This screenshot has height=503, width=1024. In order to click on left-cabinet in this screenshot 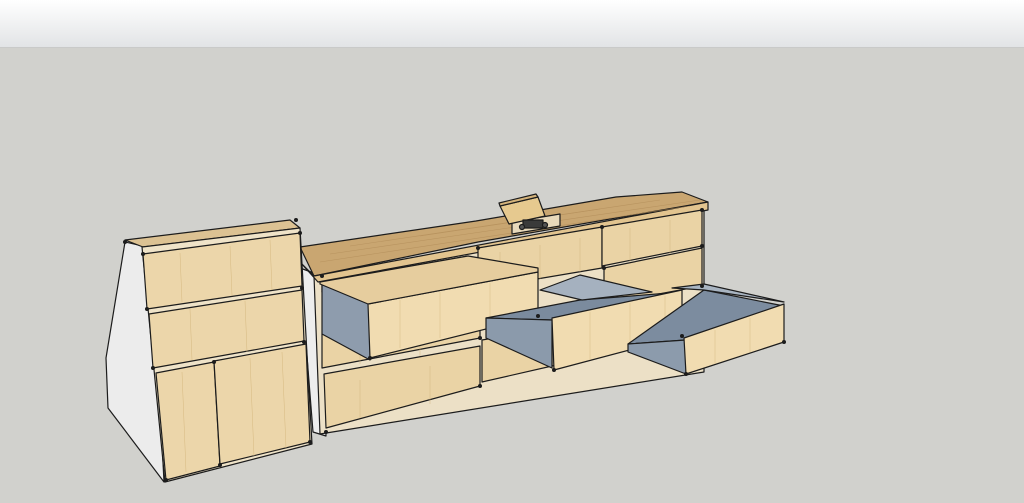, I will do `click(209, 351)`.